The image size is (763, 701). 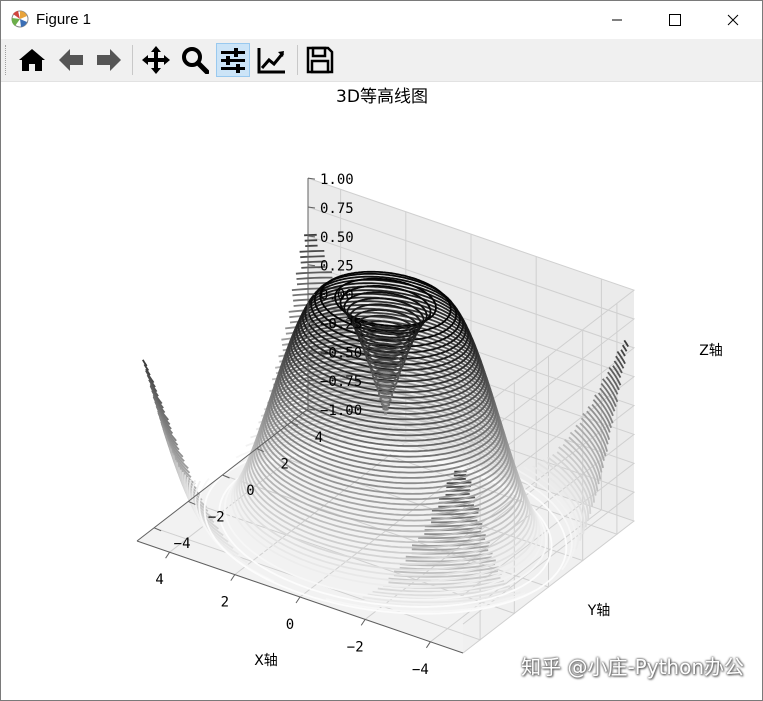 I want to click on watermark: 知乎 @小庄-Python办公, so click(x=632, y=667).